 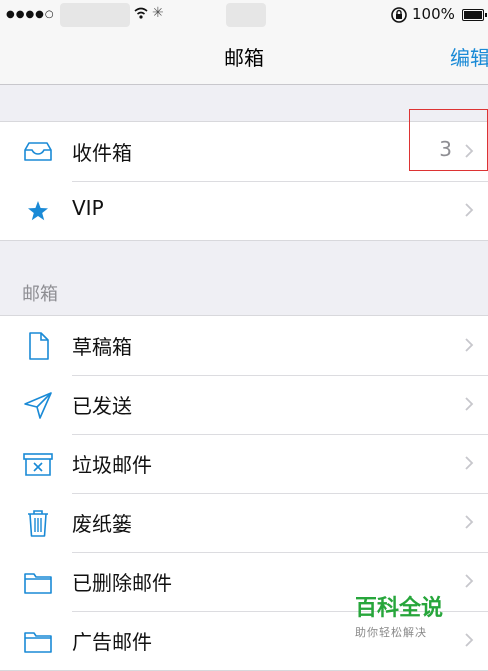 I want to click on watermark-title: 百科全说, so click(x=399, y=608).